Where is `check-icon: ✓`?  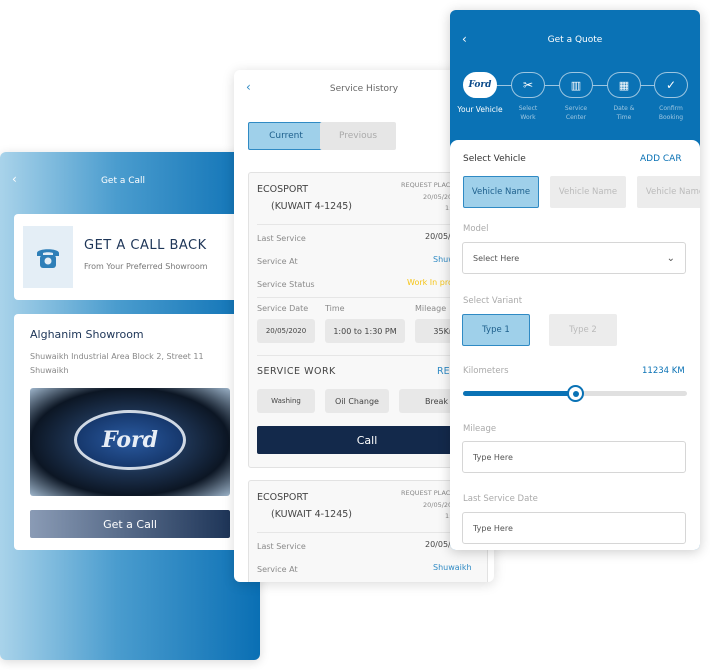 check-icon: ✓ is located at coordinates (671, 85).